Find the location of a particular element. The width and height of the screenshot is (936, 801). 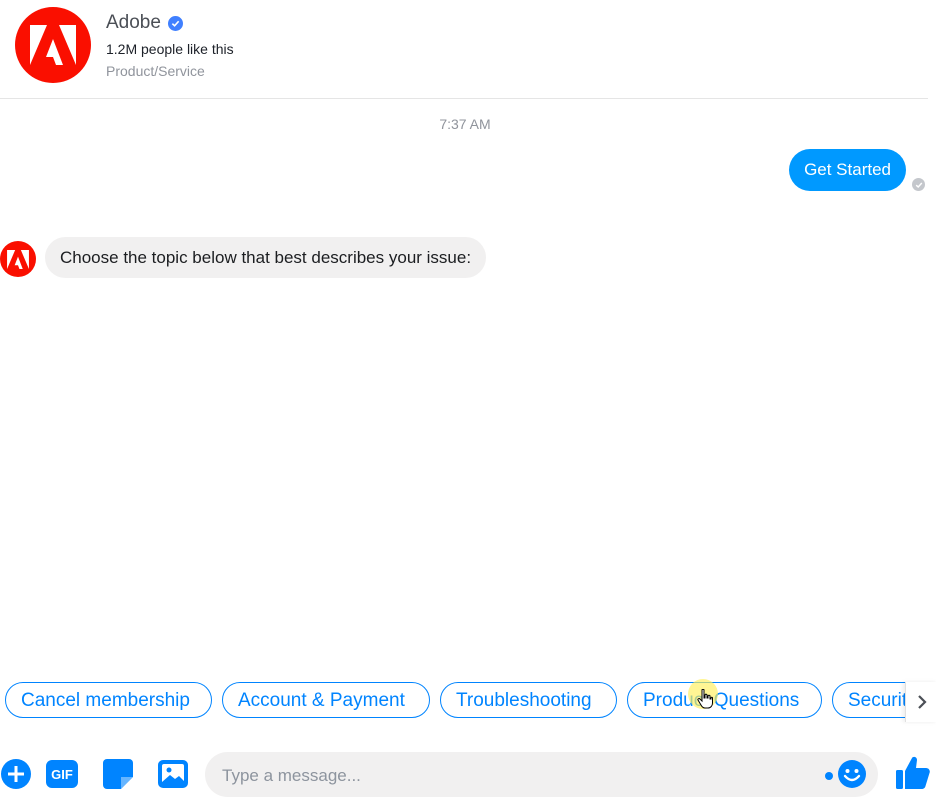

plus-icon is located at coordinates (16, 774).